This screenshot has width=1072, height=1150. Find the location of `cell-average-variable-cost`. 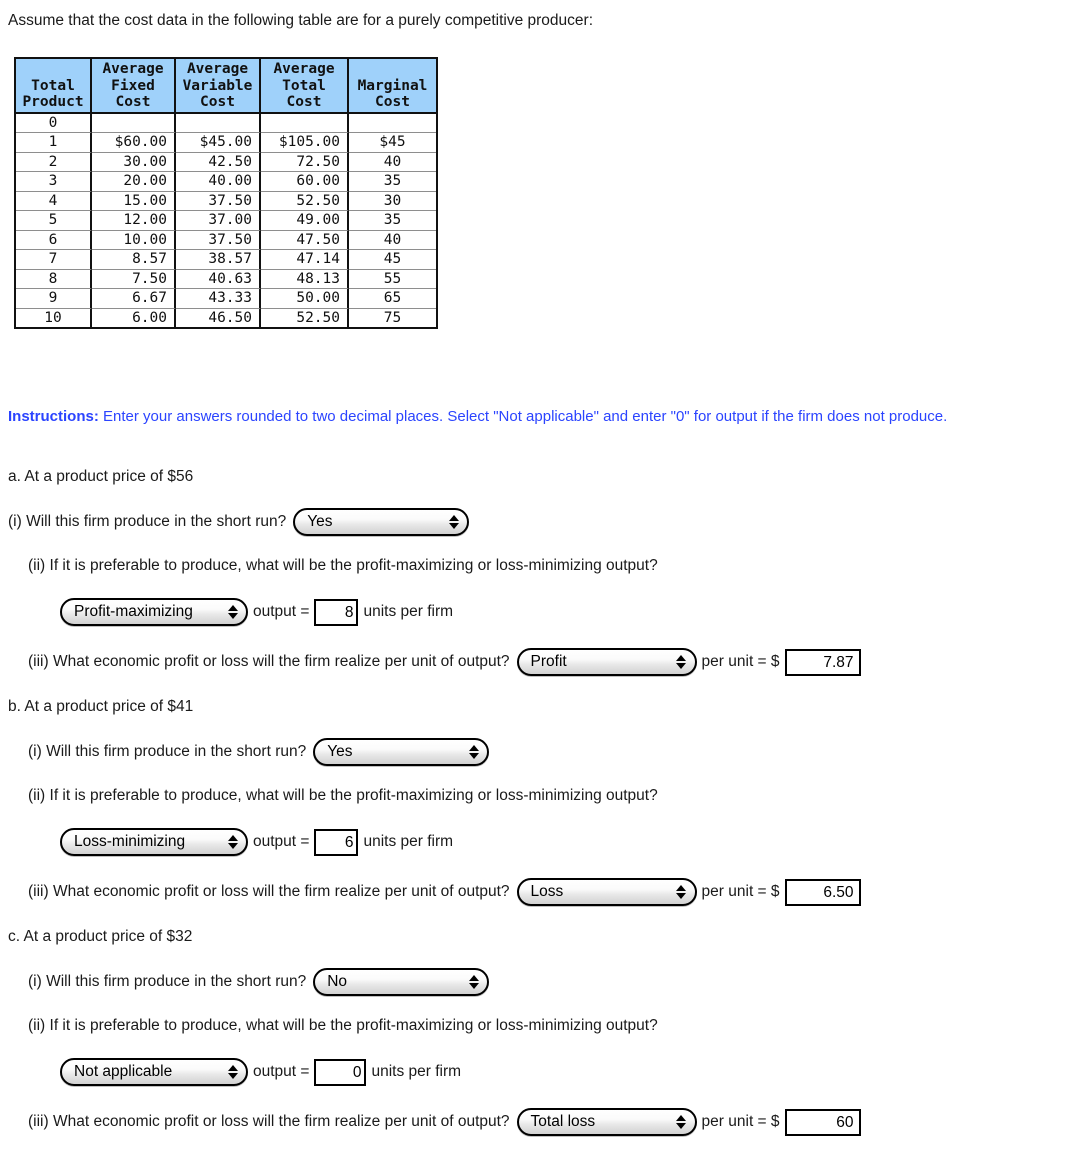

cell-average-variable-cost is located at coordinates (218, 123).